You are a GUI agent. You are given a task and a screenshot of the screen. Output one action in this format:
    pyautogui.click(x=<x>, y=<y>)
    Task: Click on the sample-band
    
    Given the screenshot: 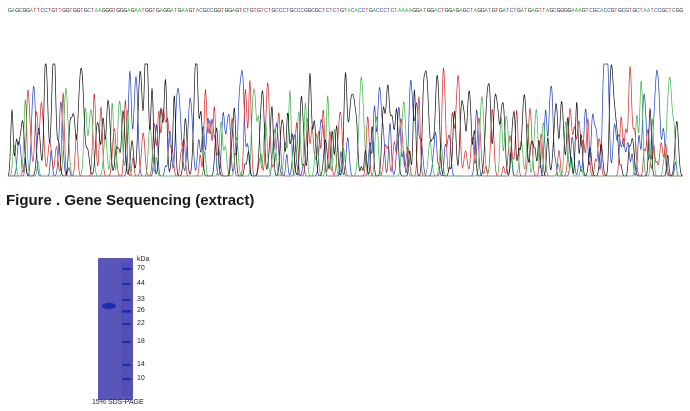 What is the action you would take?
    pyautogui.click(x=109, y=306)
    